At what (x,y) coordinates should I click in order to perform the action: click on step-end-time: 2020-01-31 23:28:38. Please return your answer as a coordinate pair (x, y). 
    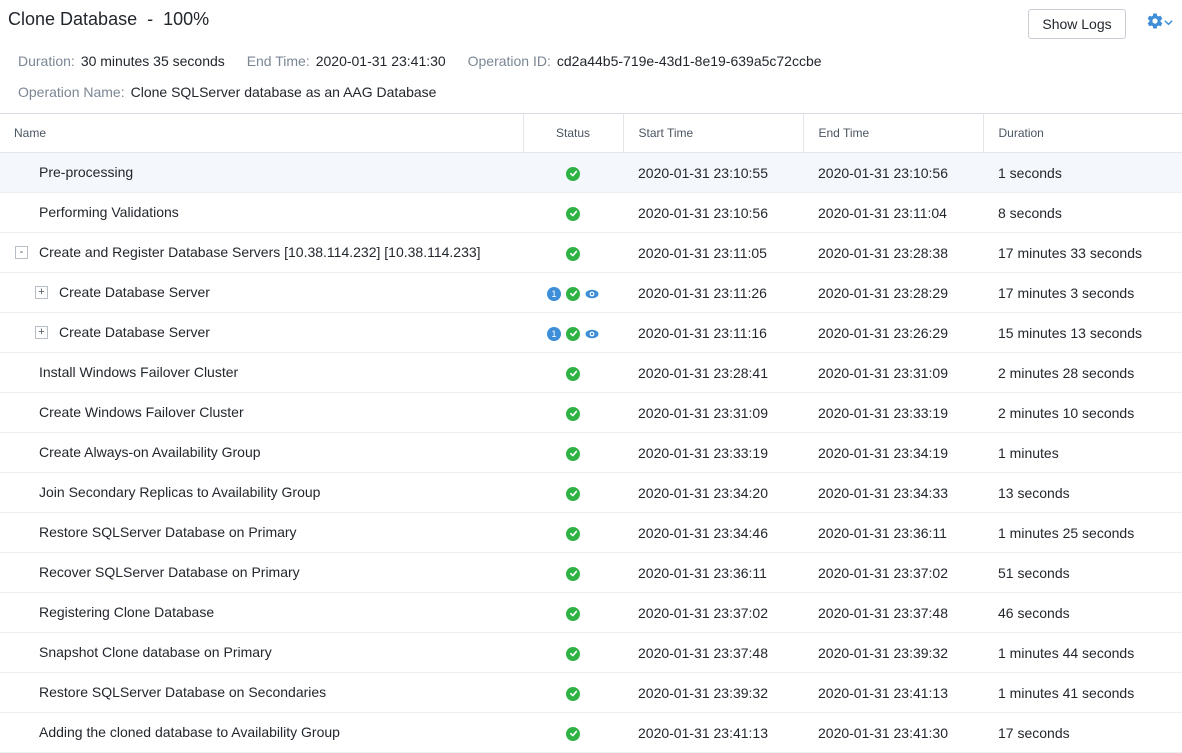
    Looking at the image, I should click on (893, 252).